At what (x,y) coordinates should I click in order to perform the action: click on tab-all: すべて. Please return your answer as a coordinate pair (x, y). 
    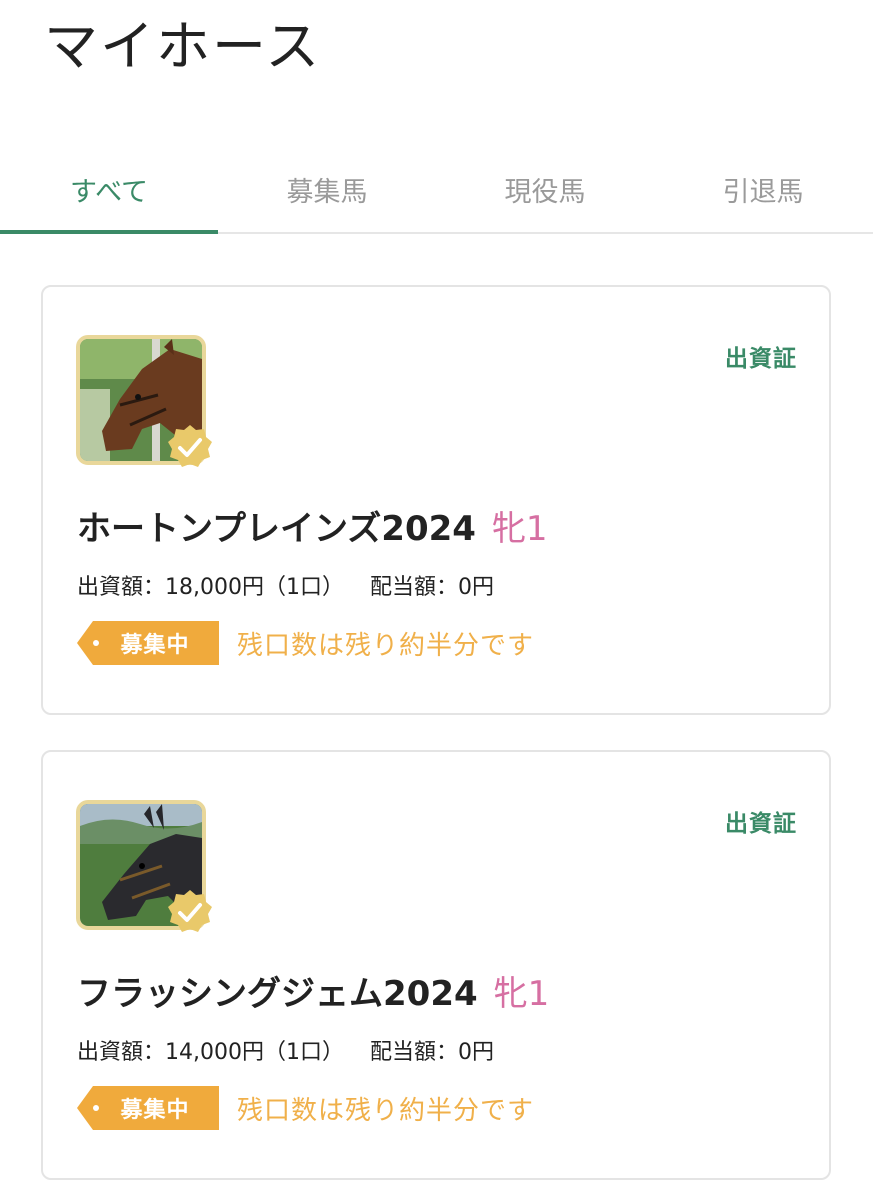
    Looking at the image, I should click on (109, 197).